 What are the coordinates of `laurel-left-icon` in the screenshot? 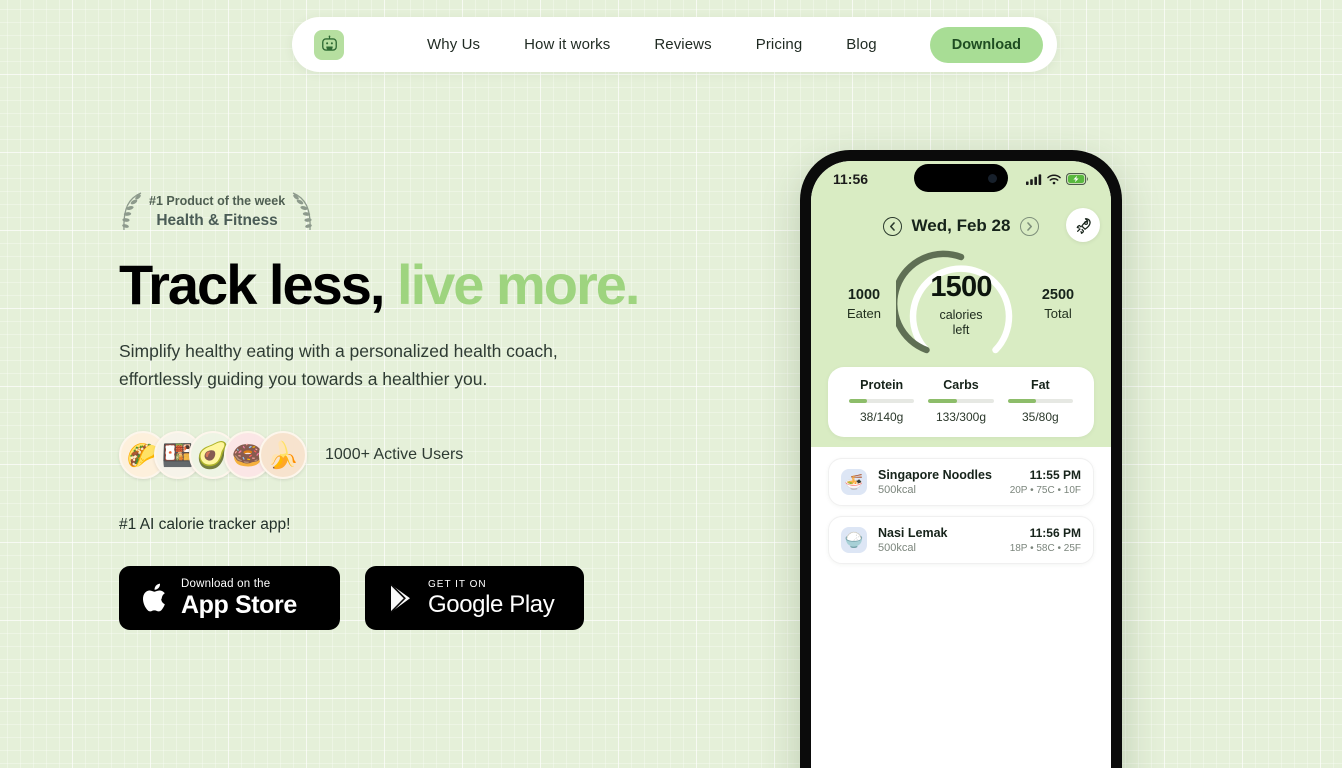 It's located at (132, 211).